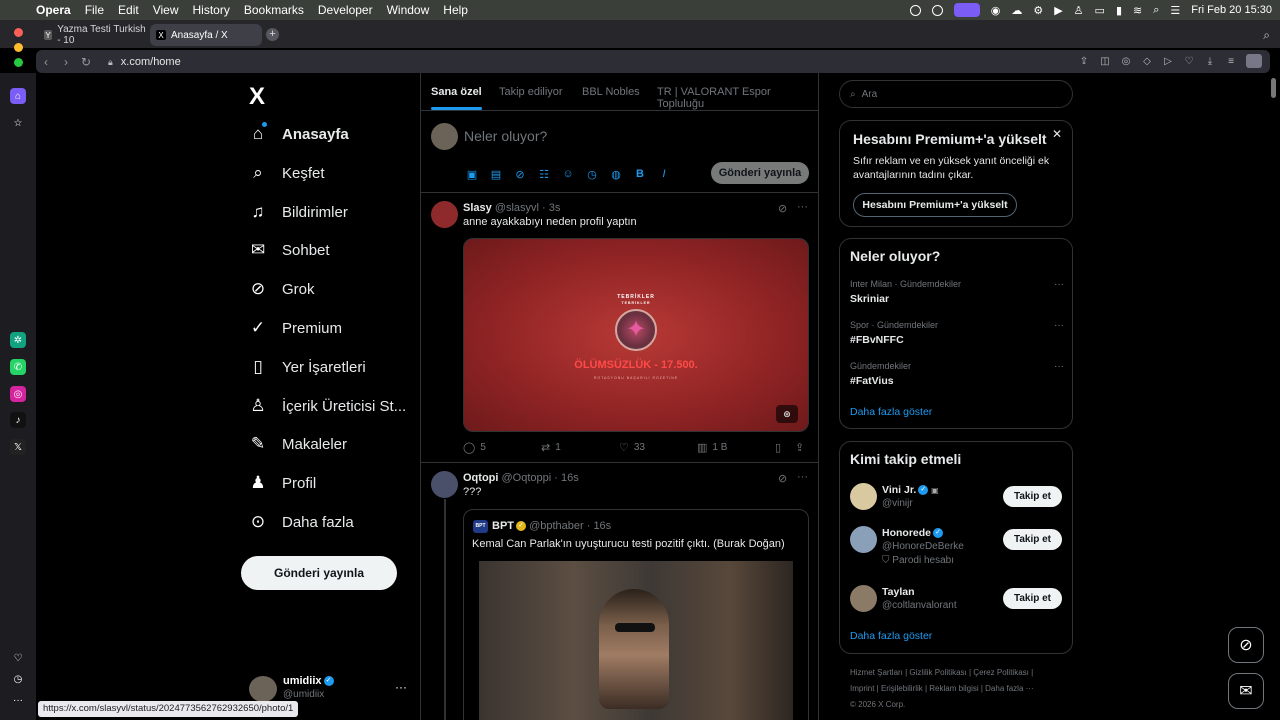  Describe the element at coordinates (640, 174) in the screenshot. I see `bold-icon: B` at that location.